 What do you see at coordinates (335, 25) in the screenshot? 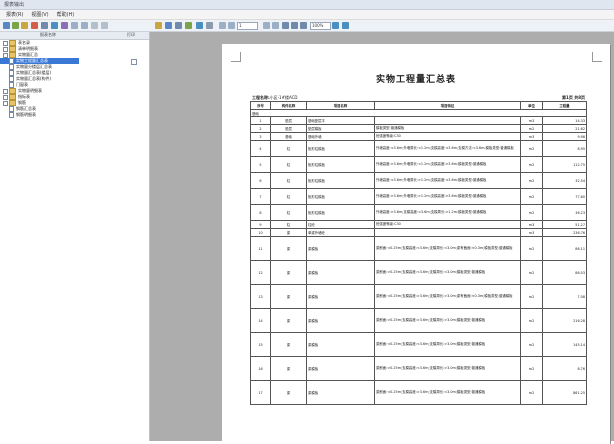
I see `zoom-in-icon` at bounding box center [335, 25].